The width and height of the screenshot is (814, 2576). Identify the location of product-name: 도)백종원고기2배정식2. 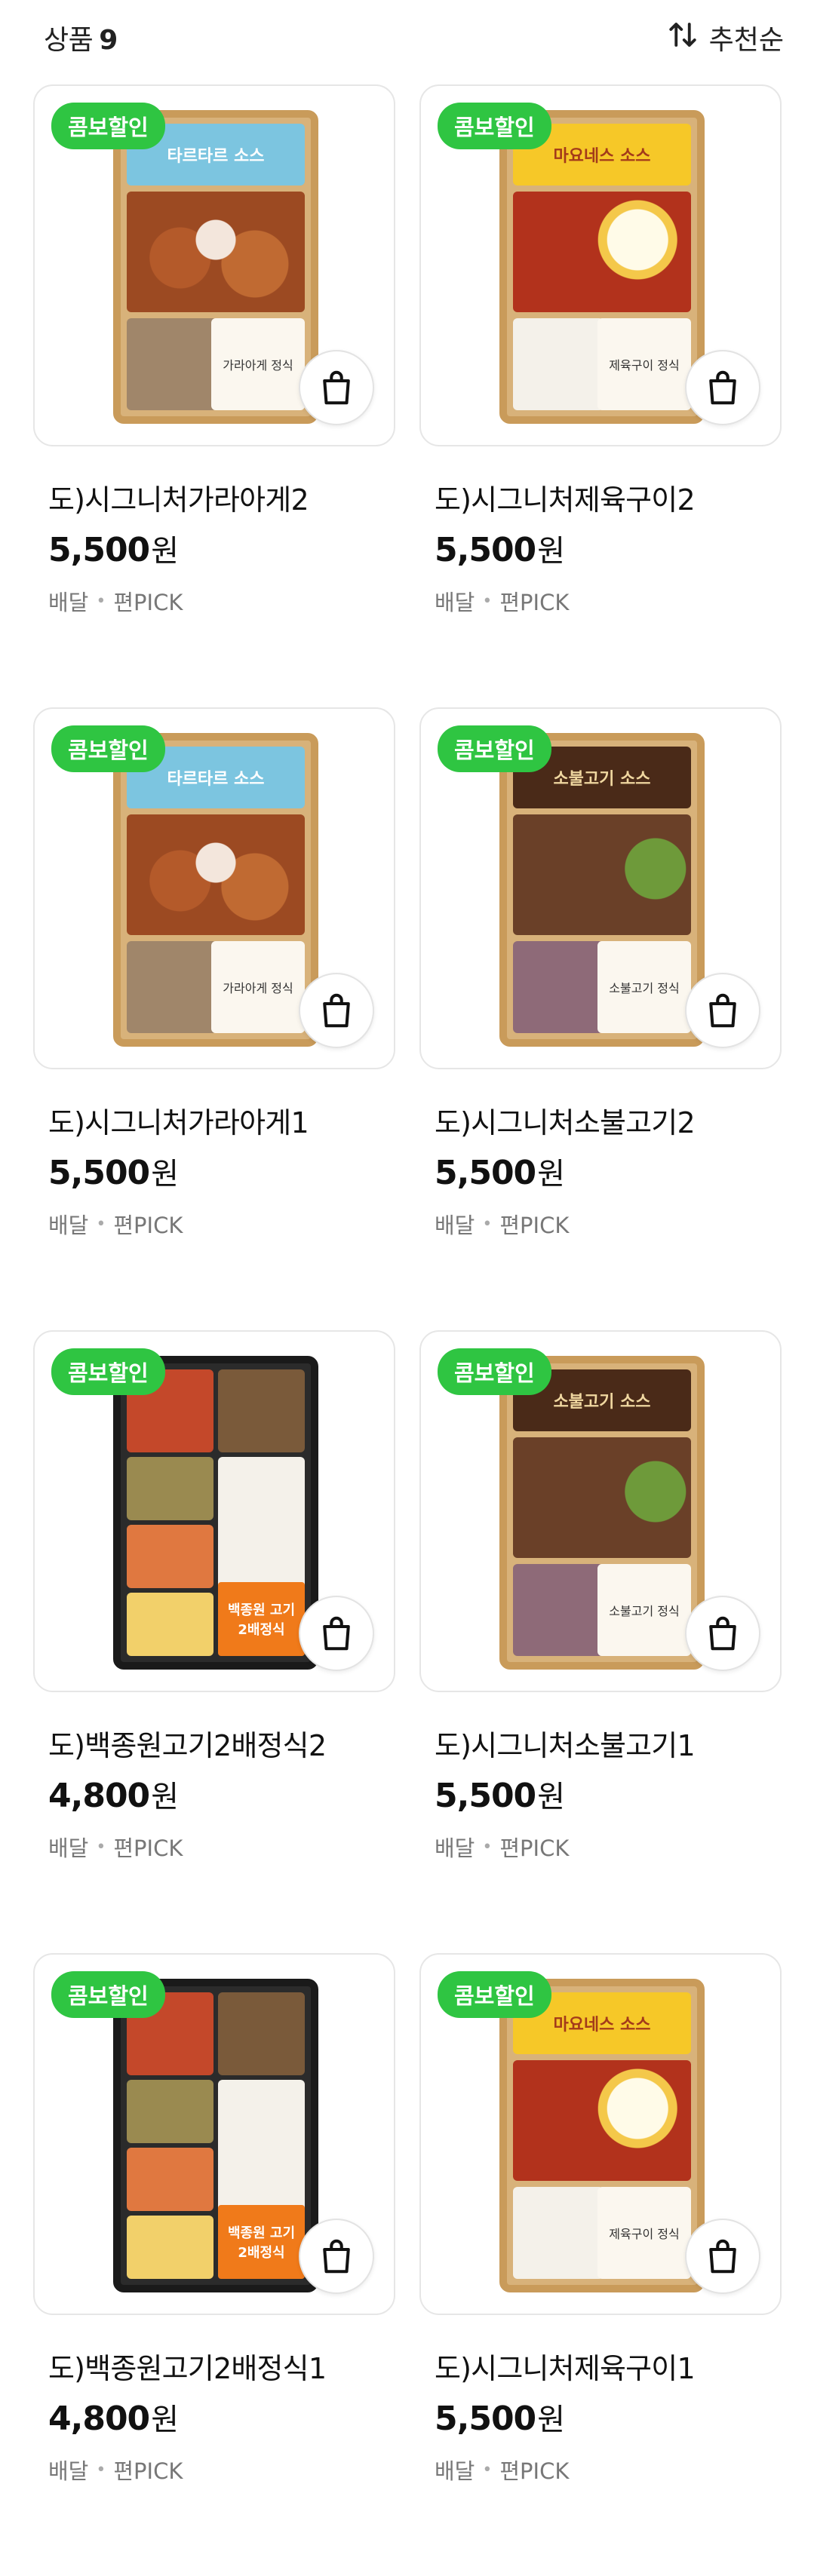
(187, 1743).